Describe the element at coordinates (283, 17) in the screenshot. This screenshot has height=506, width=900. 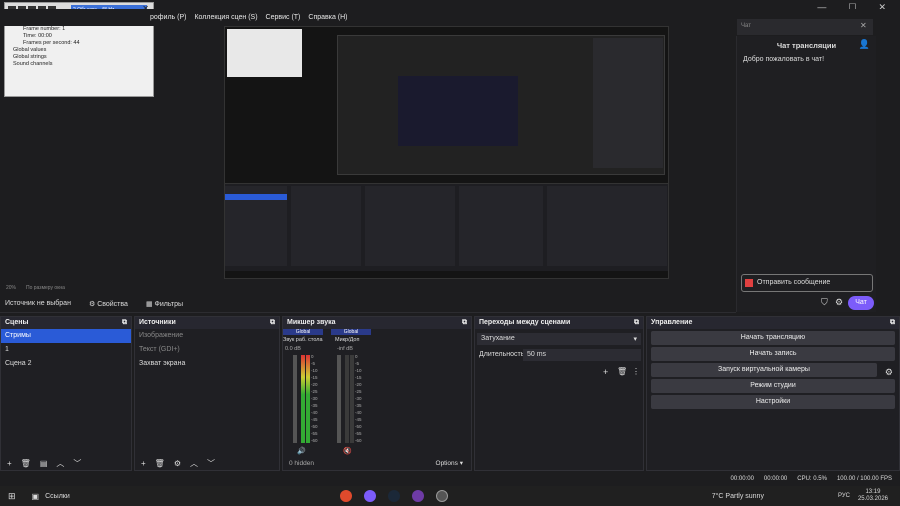
I see `menu-item: Сервис (T)` at that location.